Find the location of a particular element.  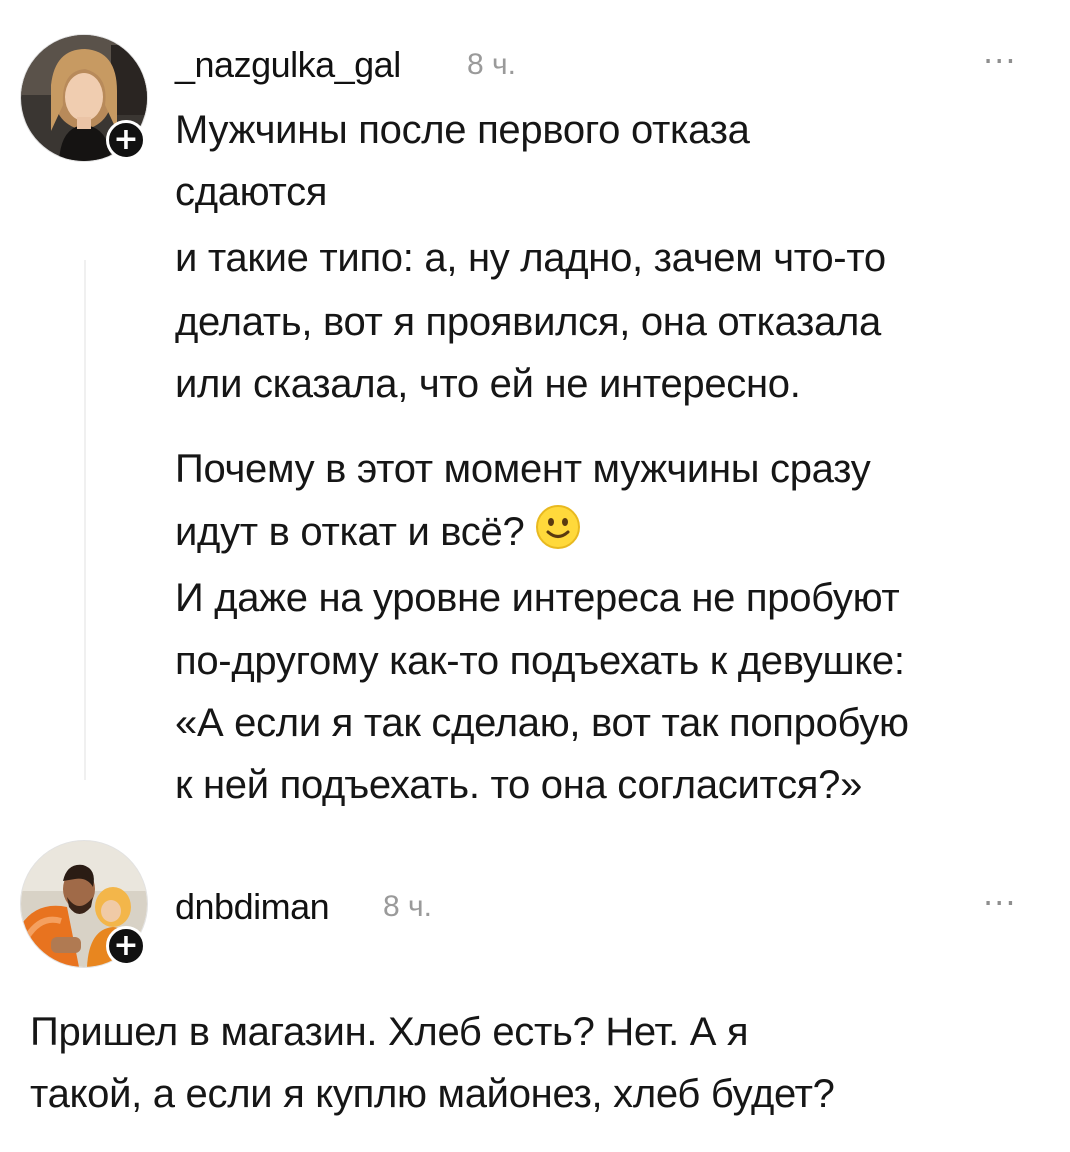

comment-text: идут в откат и всё? is located at coordinates (350, 532).